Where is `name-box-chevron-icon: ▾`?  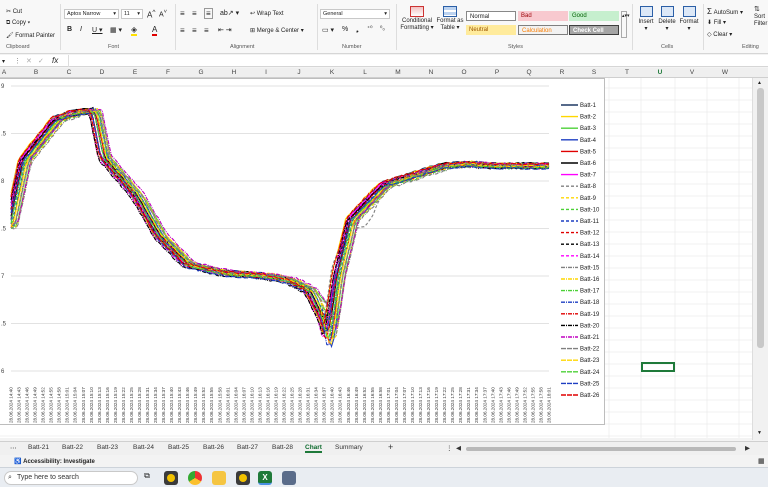
name-box-chevron-icon: ▾ is located at coordinates (3, 61).